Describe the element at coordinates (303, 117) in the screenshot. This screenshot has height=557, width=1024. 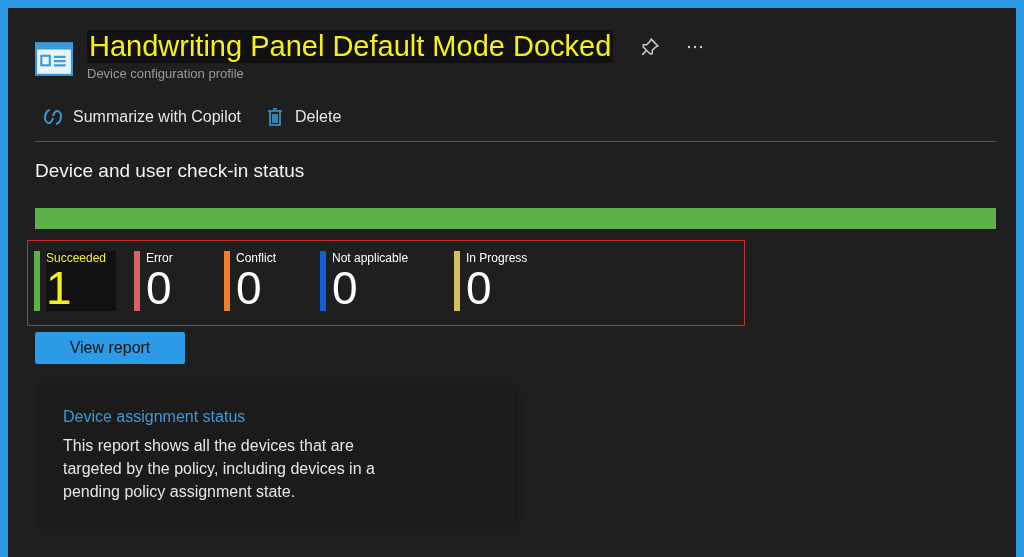
I see `delete-button: Delete` at that location.